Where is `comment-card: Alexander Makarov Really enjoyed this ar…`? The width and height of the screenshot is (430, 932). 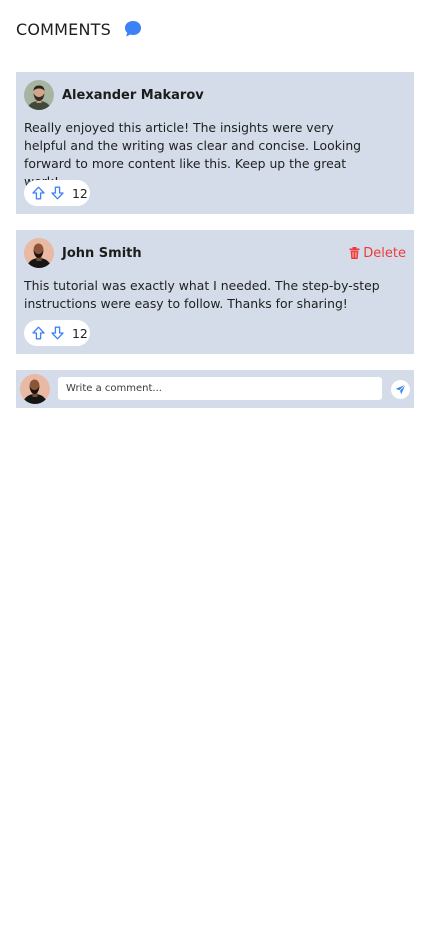 comment-card: Alexander Makarov Really enjoyed this ar… is located at coordinates (215, 143).